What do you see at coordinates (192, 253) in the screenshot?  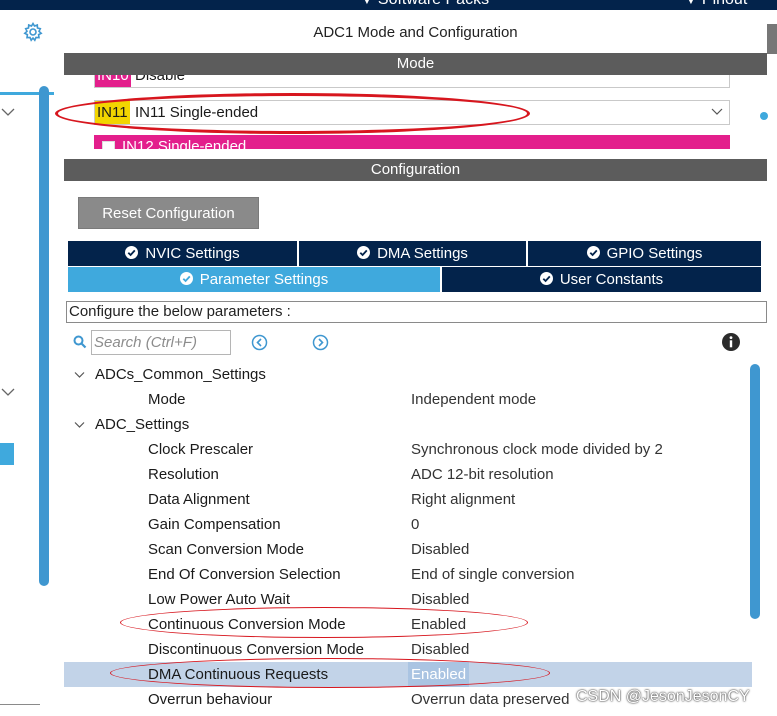 I see `tab-label: NVIC Settings` at bounding box center [192, 253].